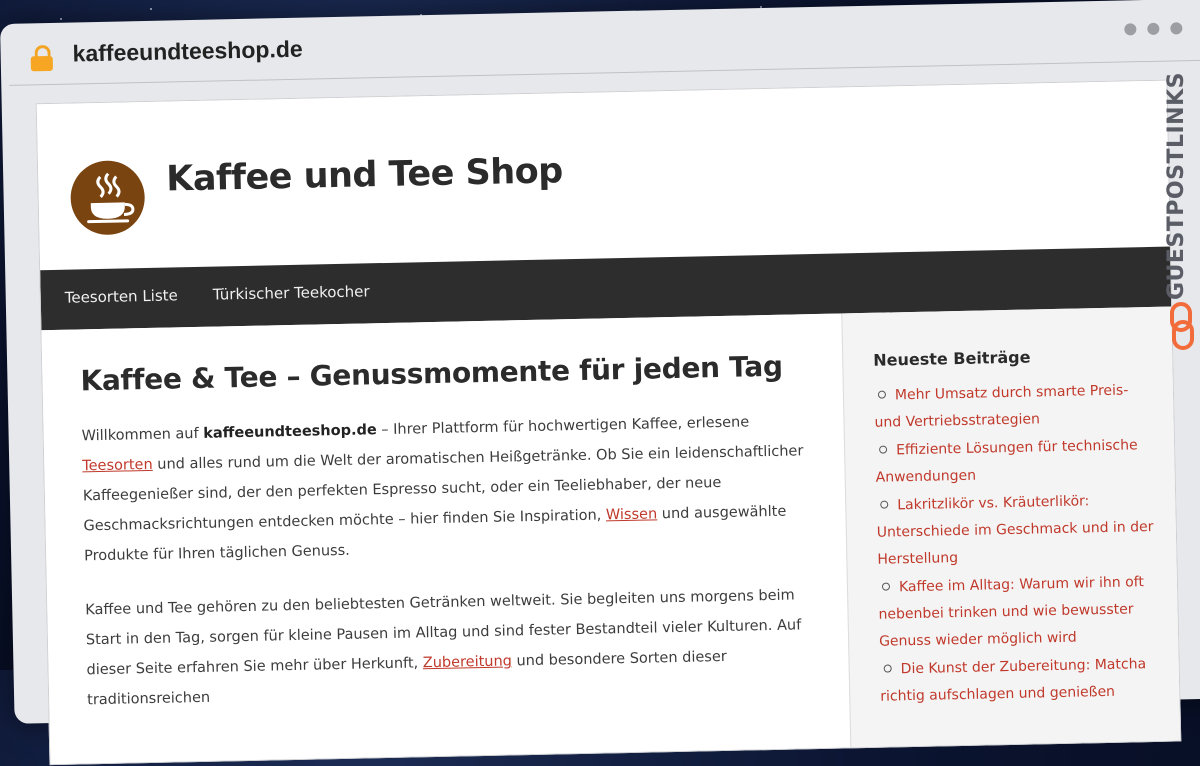 The width and height of the screenshot is (1200, 766). What do you see at coordinates (600, 42) in the screenshot?
I see `address-bar: kaffeeundteeshop.de` at bounding box center [600, 42].